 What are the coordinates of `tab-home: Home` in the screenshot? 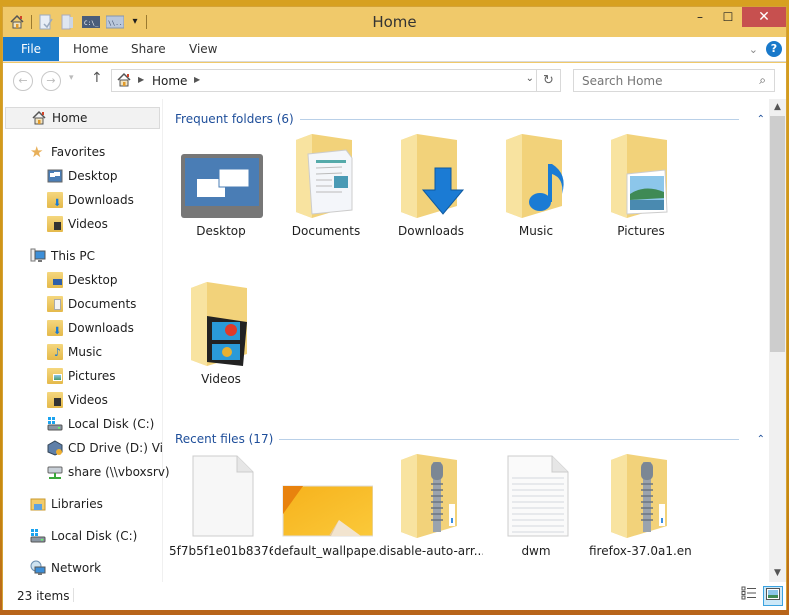 It's located at (90, 49).